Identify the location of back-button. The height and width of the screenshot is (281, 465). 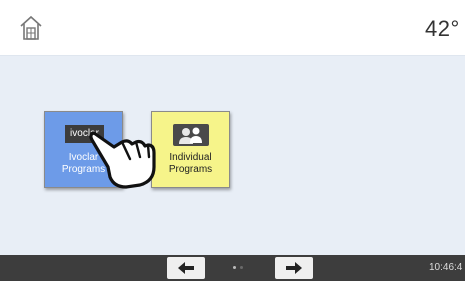
(186, 268).